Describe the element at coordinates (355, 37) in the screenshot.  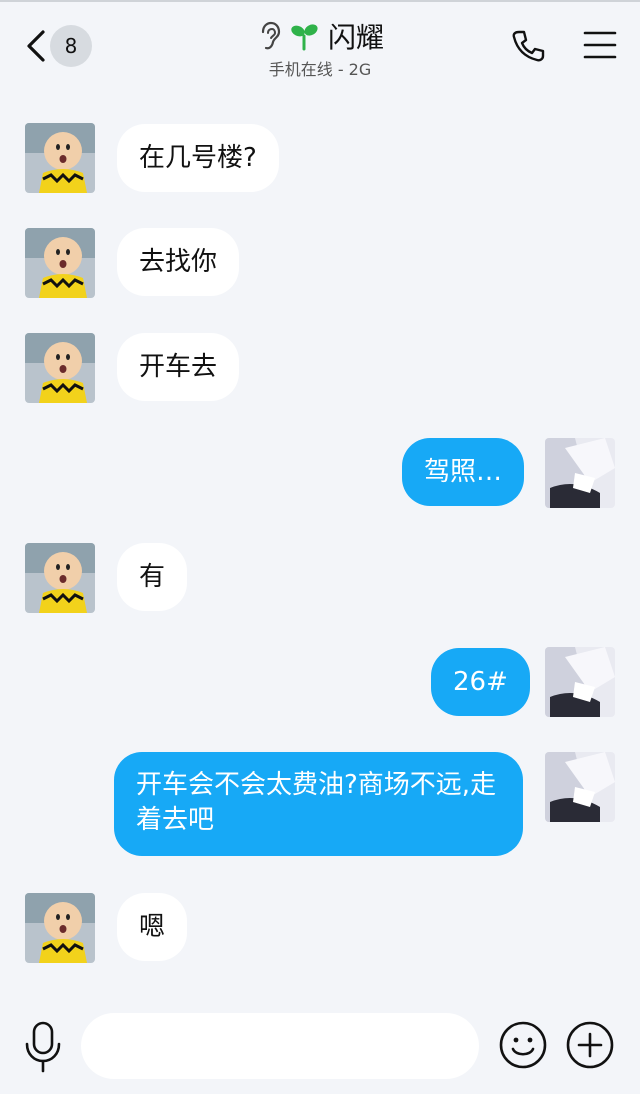
I see `chat-title: 闪耀` at that location.